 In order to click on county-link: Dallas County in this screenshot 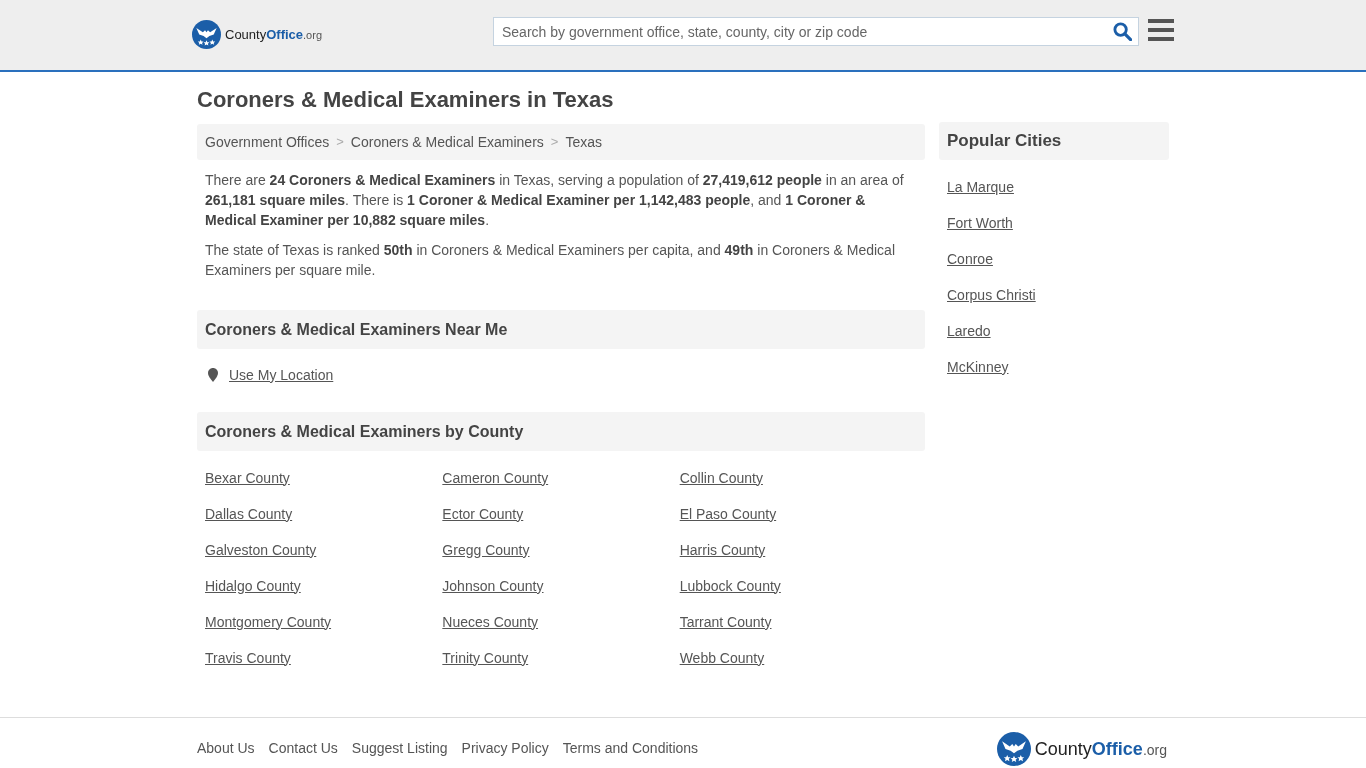, I will do `click(249, 514)`.